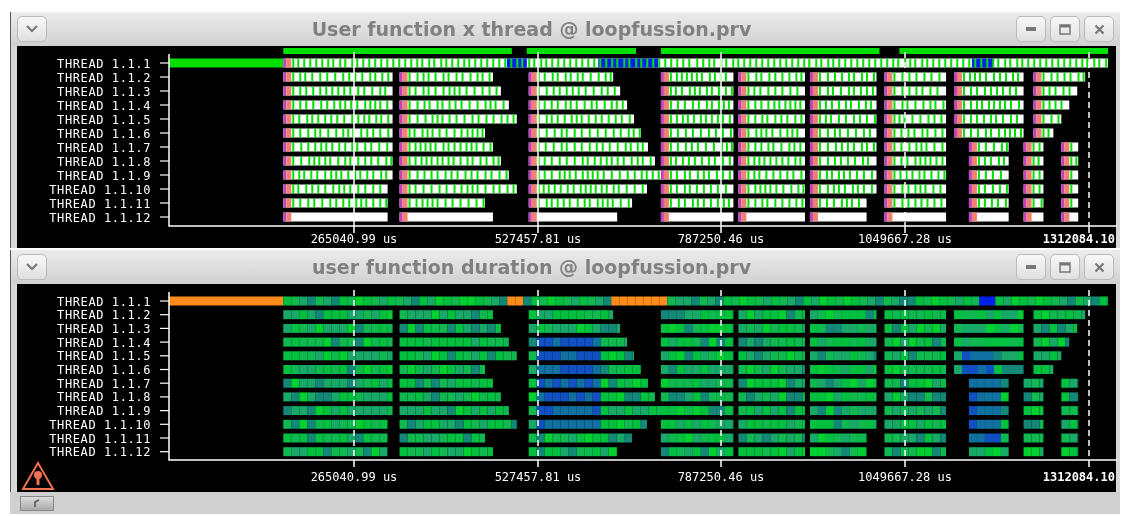 The width and height of the screenshot is (1124, 516). I want to click on window-title: user function duration @ loopfussion.prv, so click(531, 267).